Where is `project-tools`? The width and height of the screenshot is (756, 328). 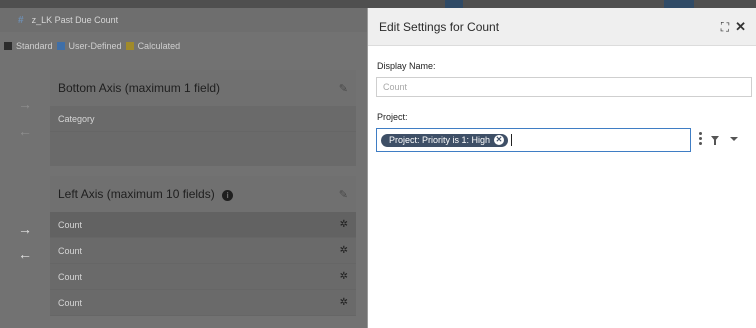
project-tools is located at coordinates (718, 138).